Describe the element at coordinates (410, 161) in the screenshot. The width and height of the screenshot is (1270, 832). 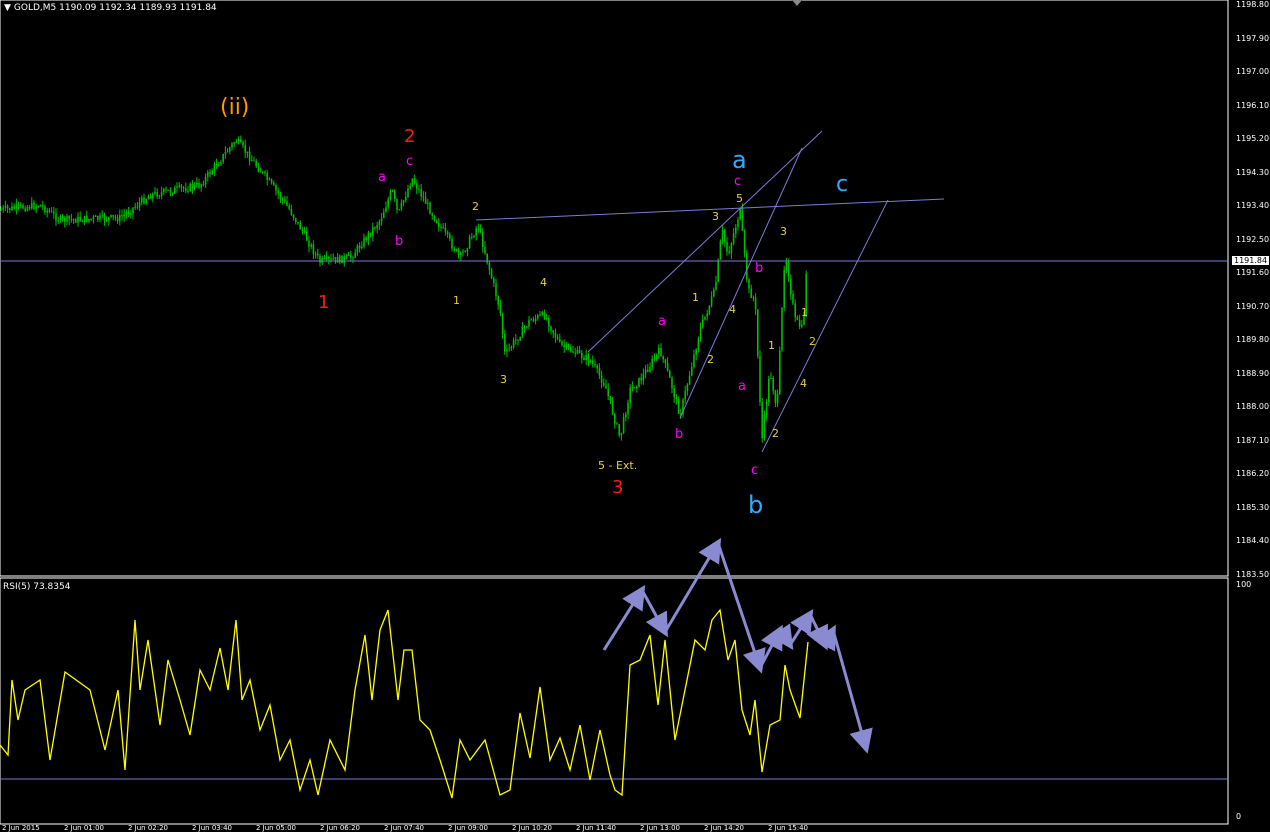
I see `wave-label-c-mag-1: c` at that location.